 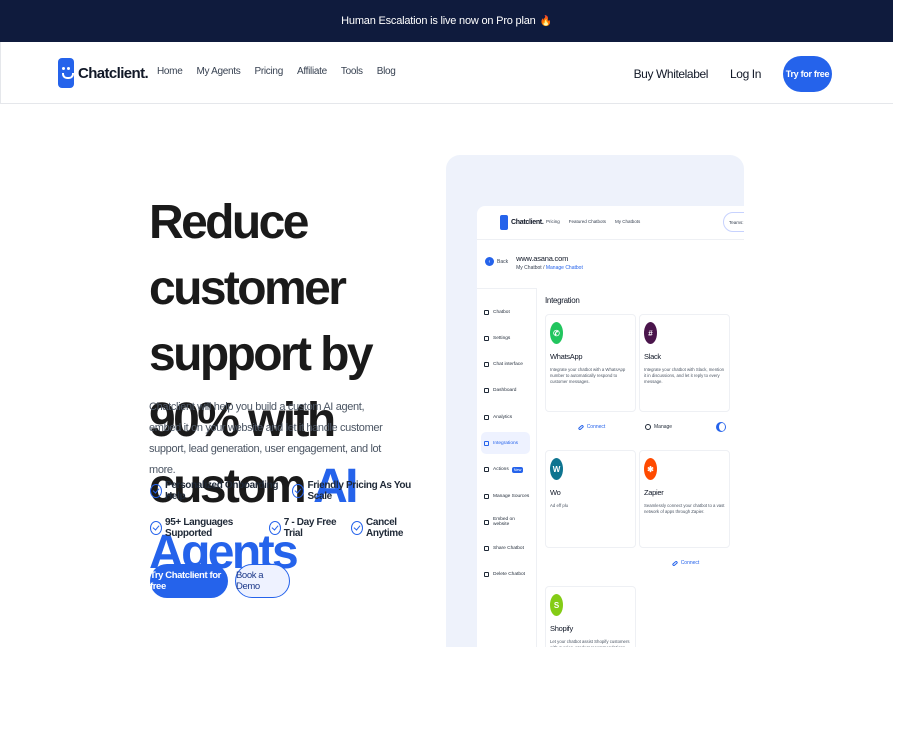 I want to click on shopify-icon: S, so click(x=556, y=605).